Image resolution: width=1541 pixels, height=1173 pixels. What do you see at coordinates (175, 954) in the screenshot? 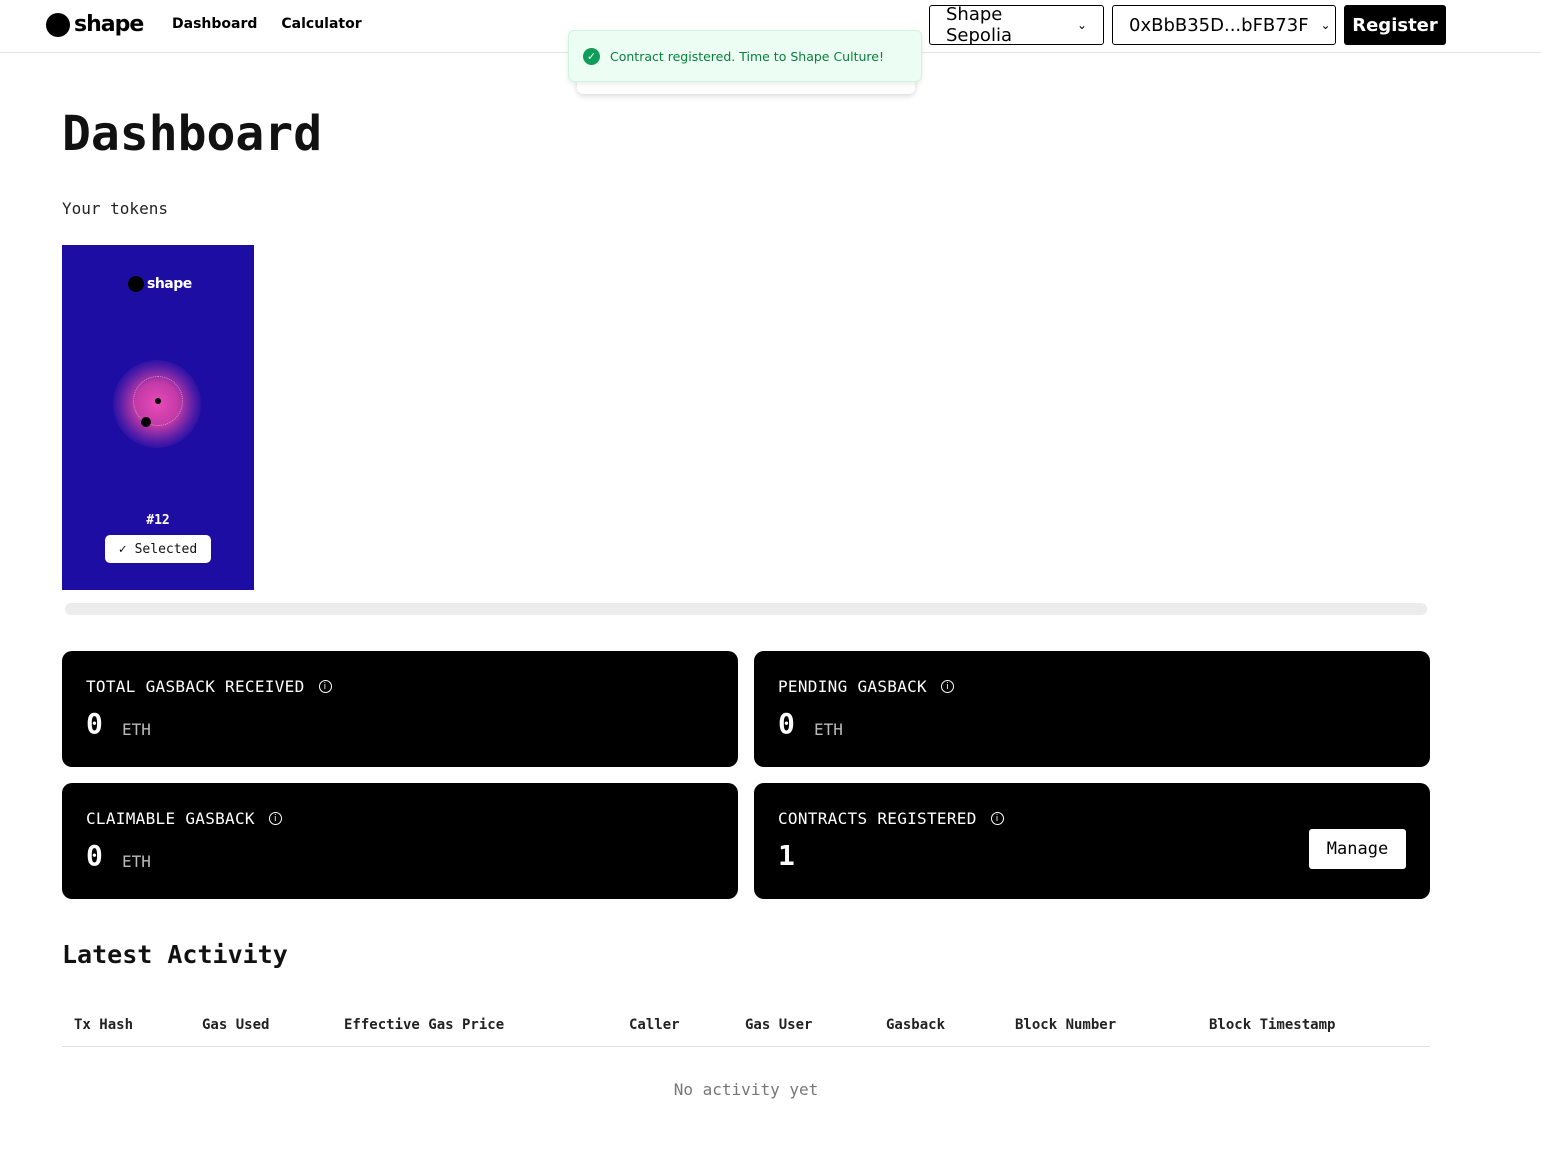
I see `activity-title: Latest Activity` at bounding box center [175, 954].